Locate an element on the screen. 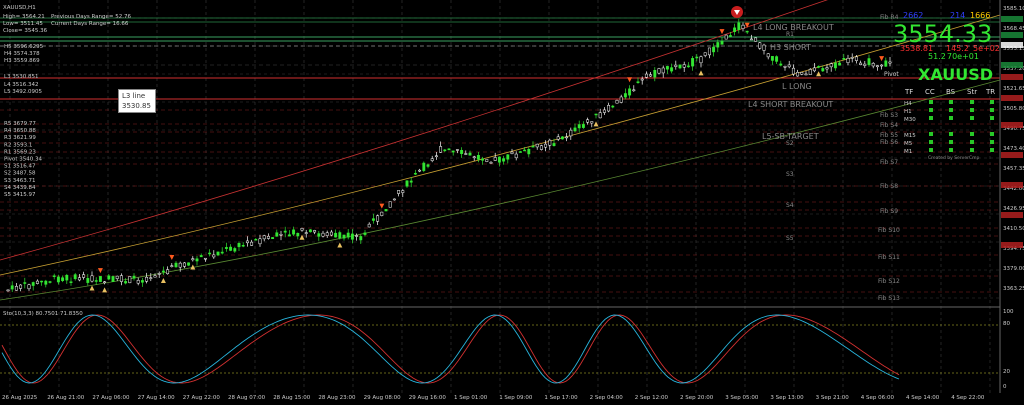 The height and width of the screenshot is (405, 1024). fib-s3-label: Fib S3 is located at coordinates (889, 115).